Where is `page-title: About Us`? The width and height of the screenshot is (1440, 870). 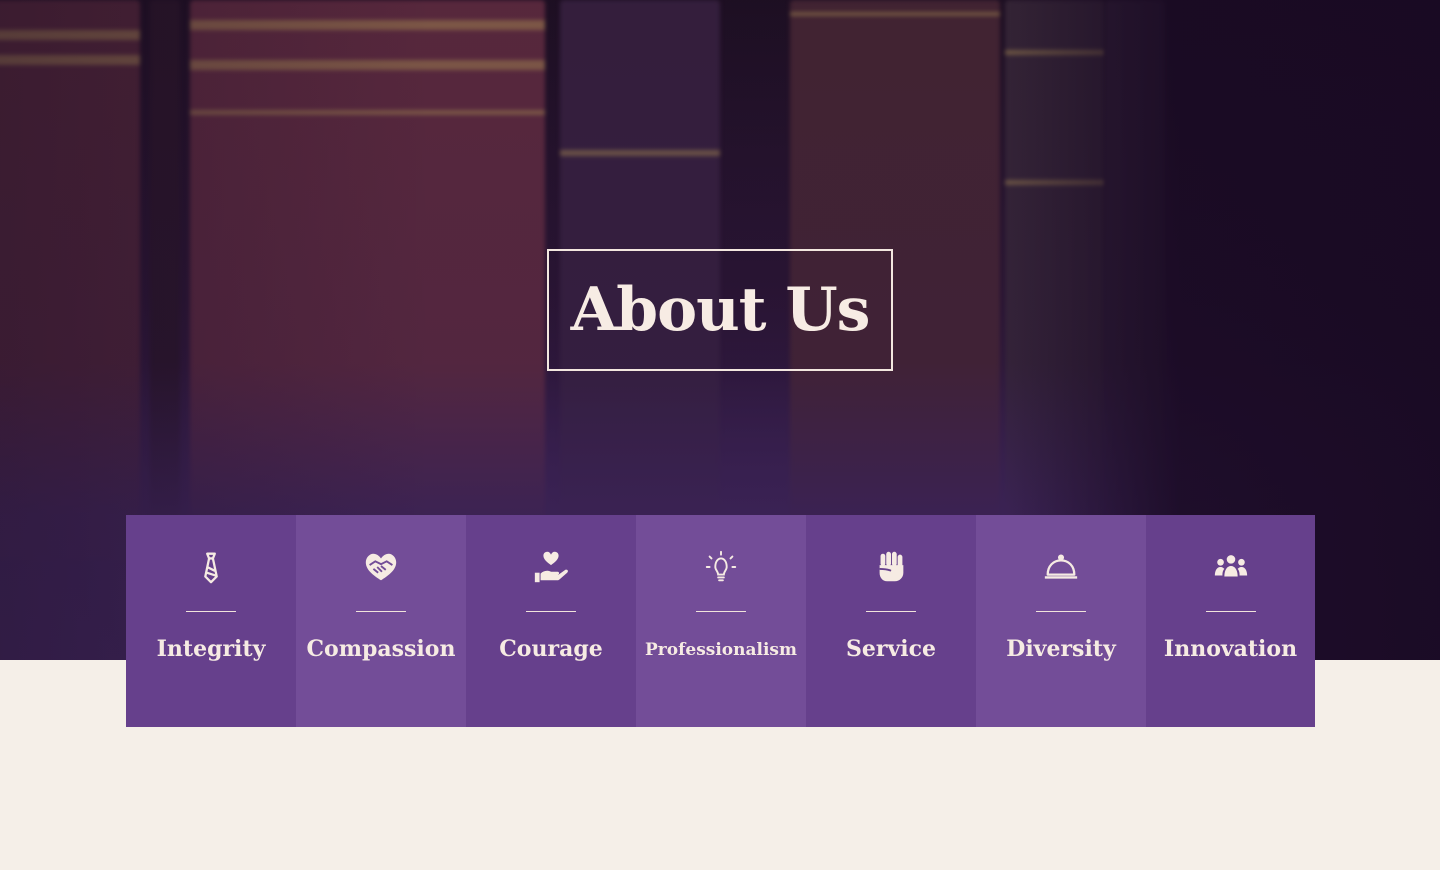
page-title: About Us is located at coordinates (720, 310).